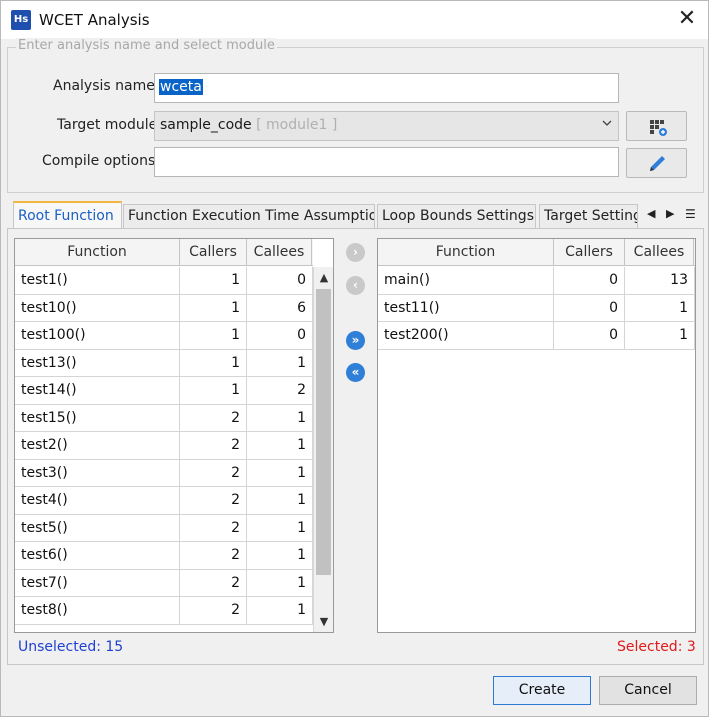  I want to click on table-row: test200() 0 1, so click(536, 336).